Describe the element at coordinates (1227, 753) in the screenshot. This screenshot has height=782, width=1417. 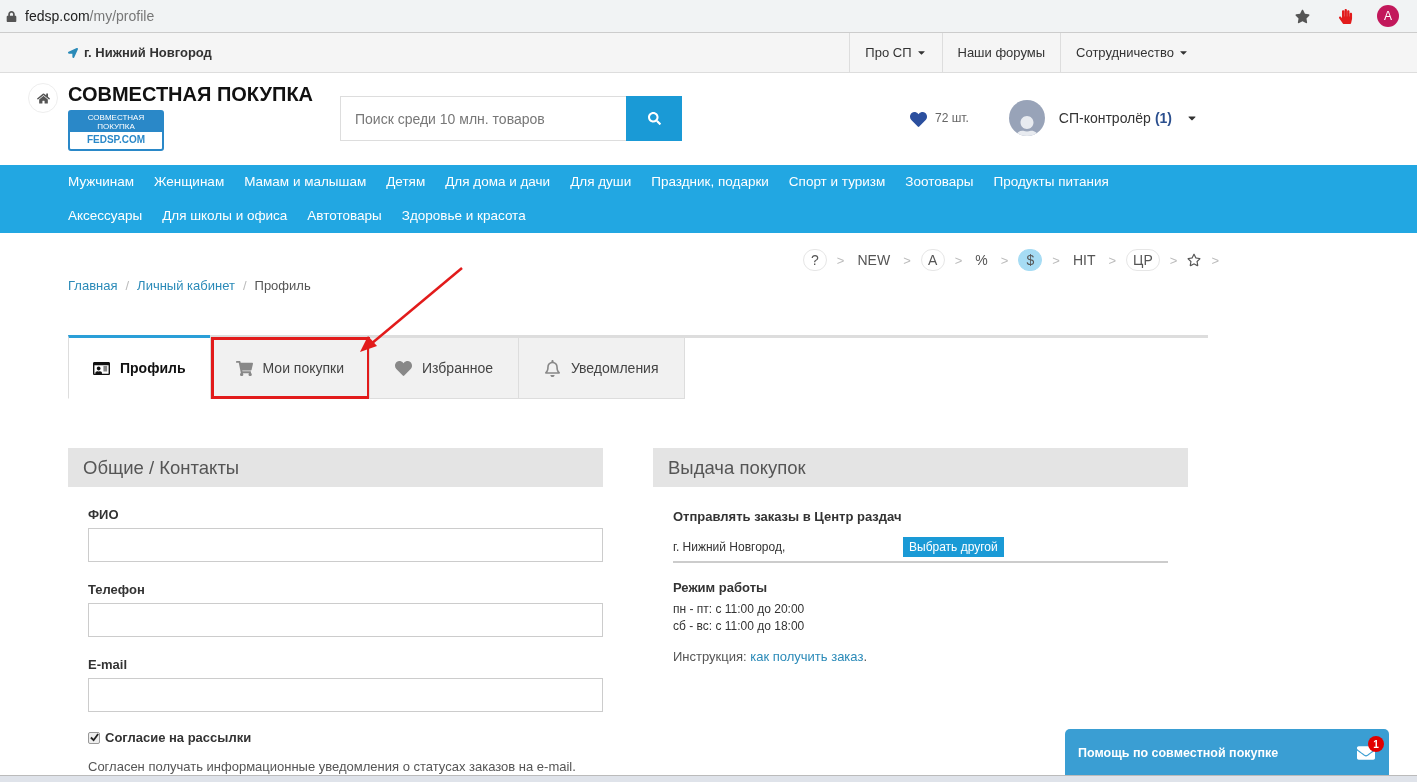
I see `help-chat-widget: Помощь по совместной покупке 1` at that location.